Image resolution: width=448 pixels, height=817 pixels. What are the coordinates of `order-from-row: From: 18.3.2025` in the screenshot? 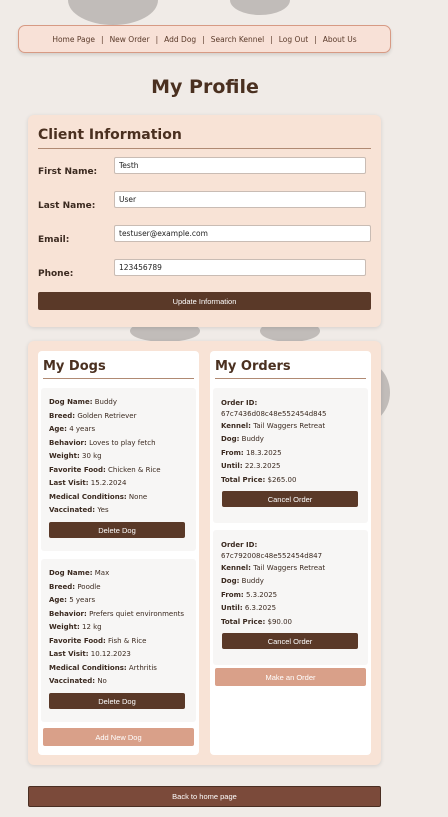 It's located at (251, 452).